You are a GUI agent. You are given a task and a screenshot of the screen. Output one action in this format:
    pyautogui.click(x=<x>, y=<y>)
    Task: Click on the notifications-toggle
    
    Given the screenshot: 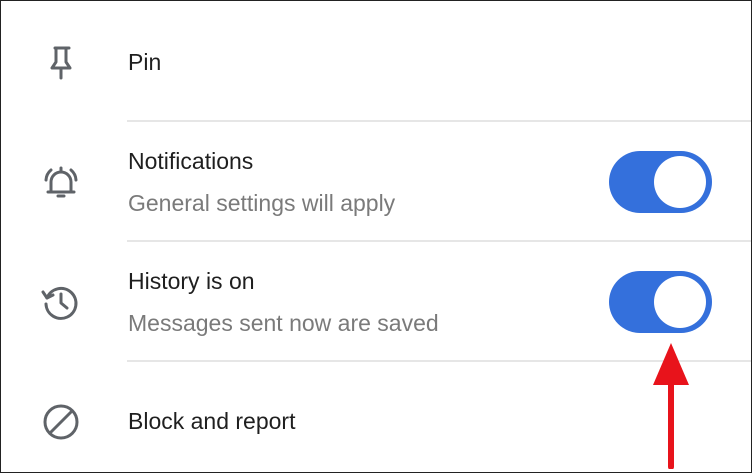 What is the action you would take?
    pyautogui.click(x=660, y=182)
    